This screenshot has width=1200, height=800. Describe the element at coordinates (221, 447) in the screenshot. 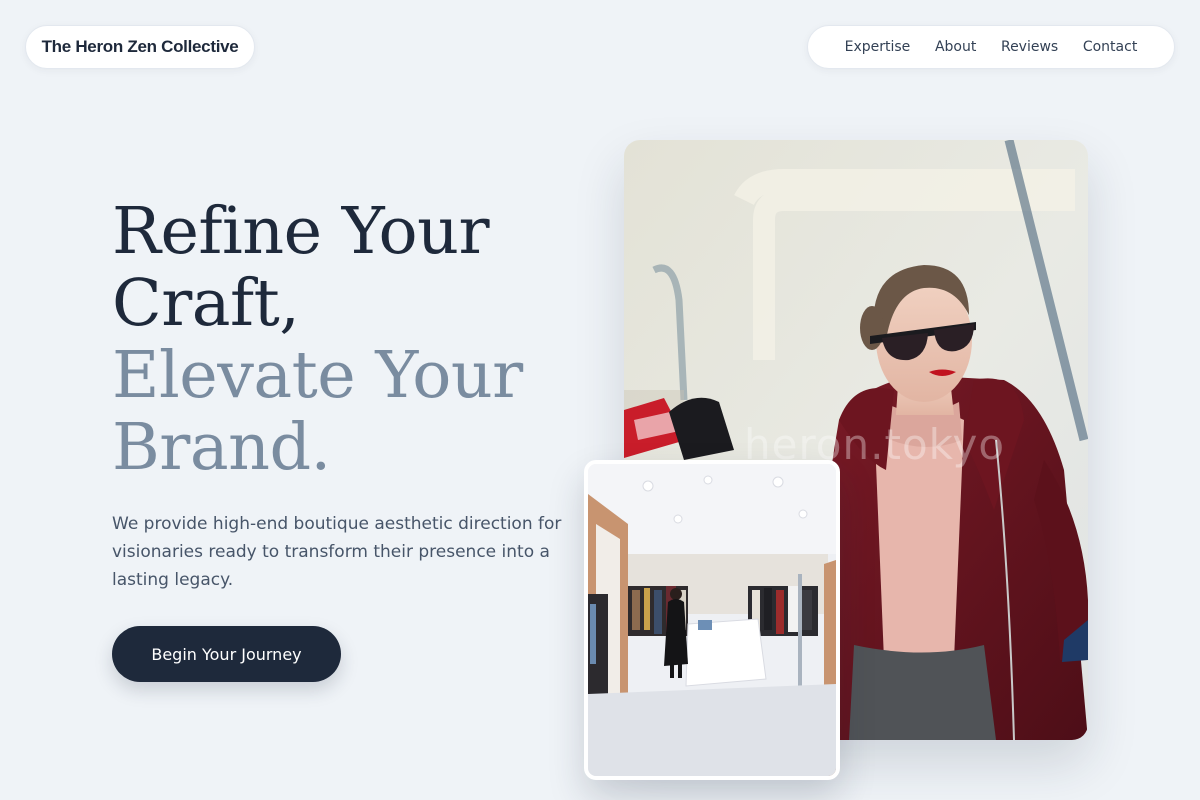

I see `hero-heading-line-4: Brand.` at that location.